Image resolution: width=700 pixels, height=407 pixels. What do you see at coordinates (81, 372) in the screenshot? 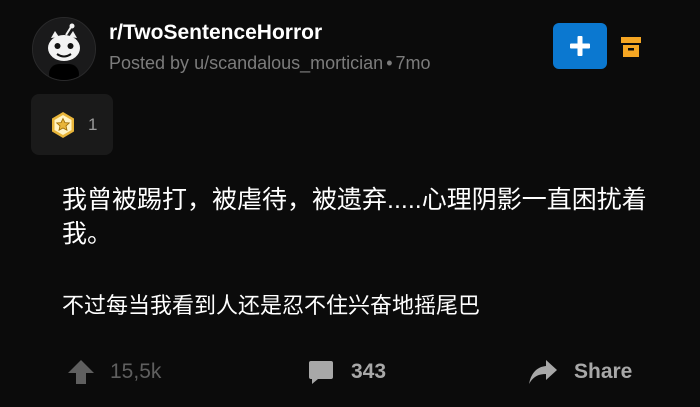
I see `arrow-up-icon` at bounding box center [81, 372].